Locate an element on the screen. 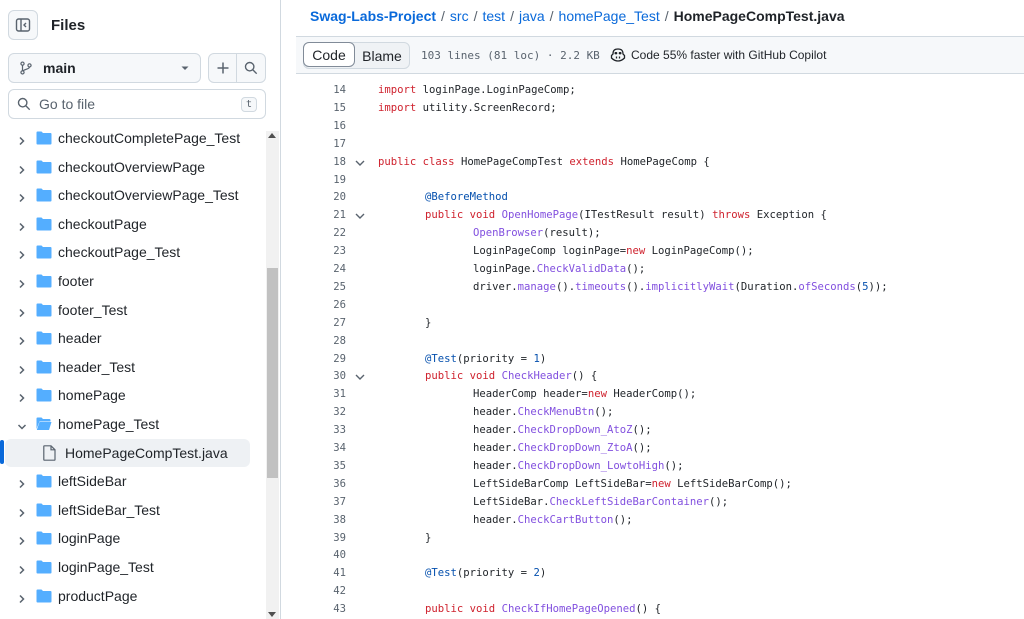 This screenshot has height=619, width=1024. line-number: 24 is located at coordinates (321, 269).